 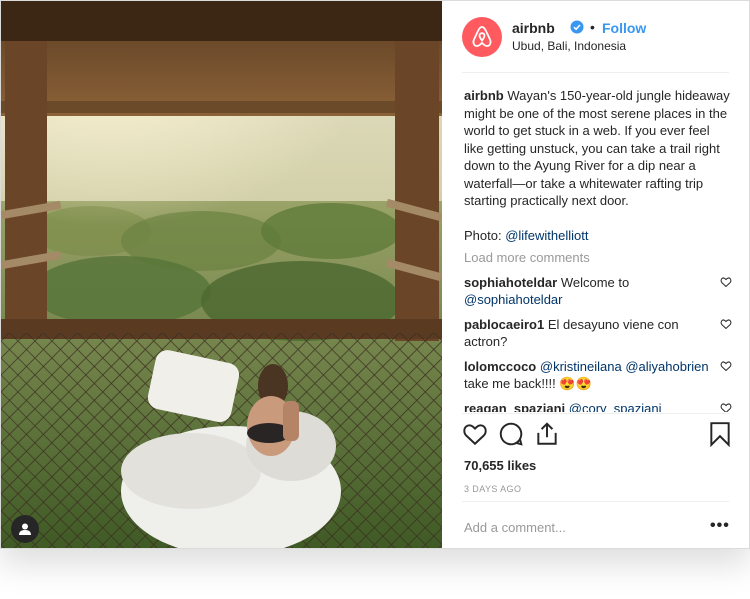 I want to click on airbnb-logo-icon, so click(x=482, y=36).